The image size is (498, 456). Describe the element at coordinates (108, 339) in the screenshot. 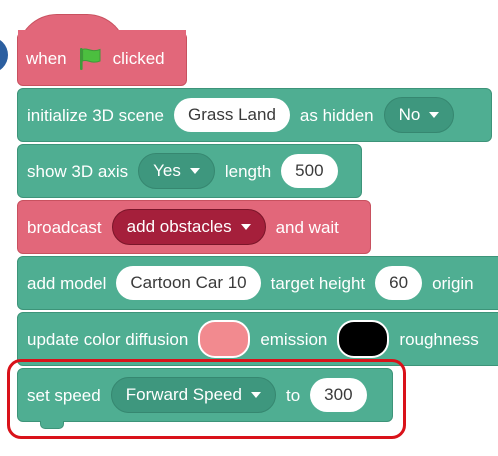

I see `update-color-label: update color diffusion` at that location.